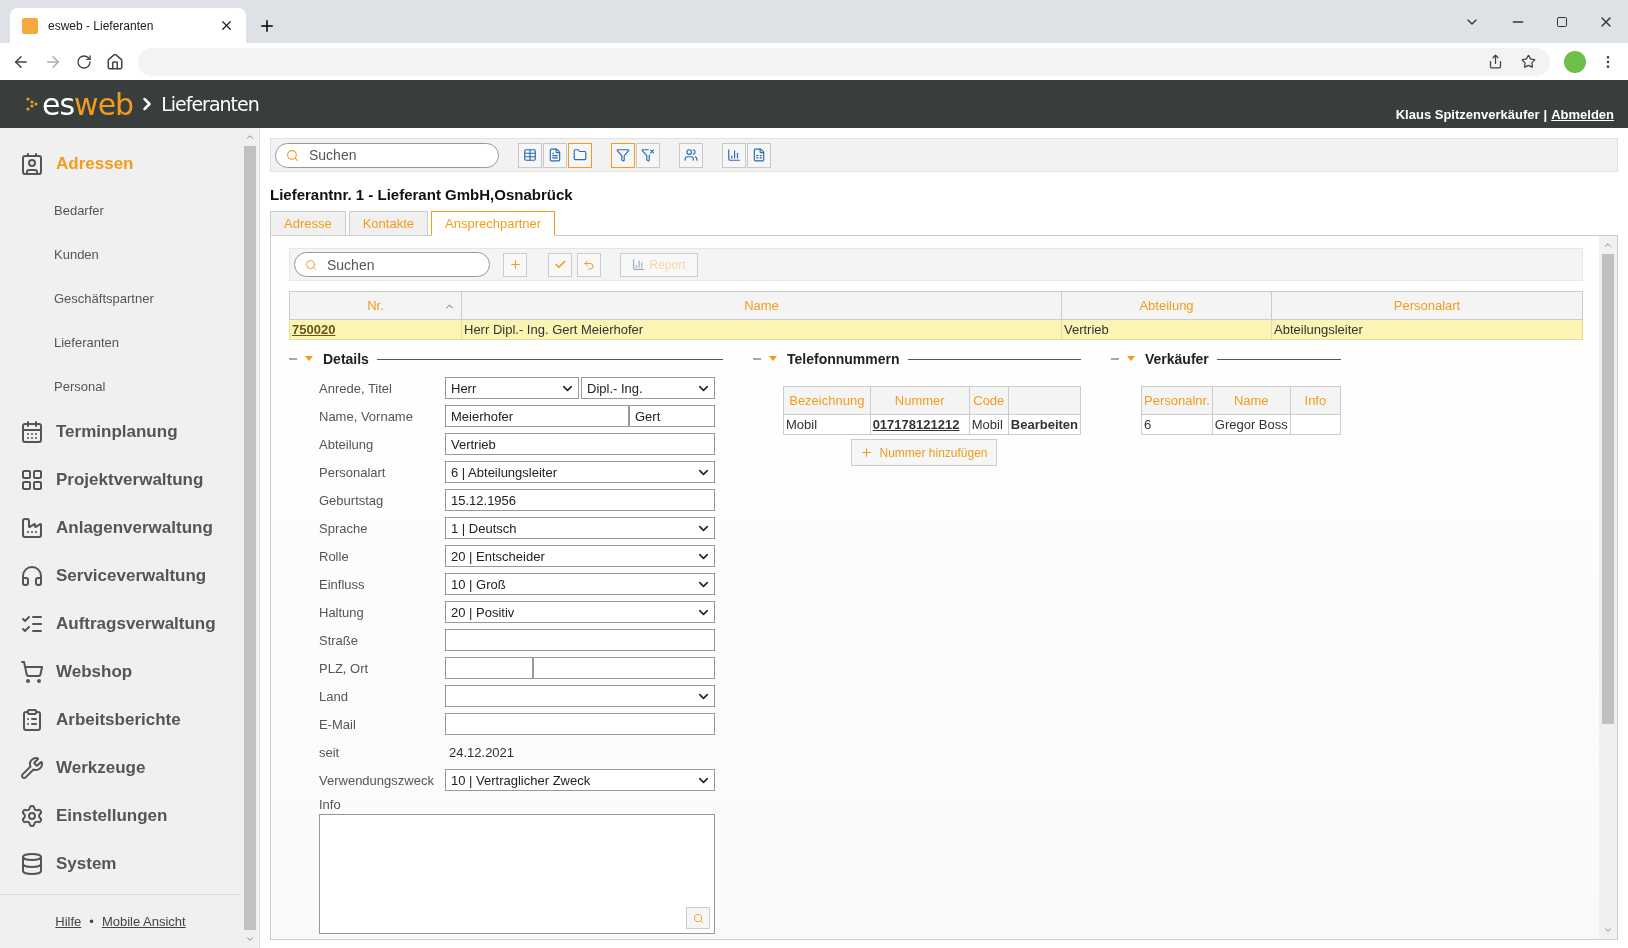  Describe the element at coordinates (32, 432) in the screenshot. I see `calendar-icon` at that location.